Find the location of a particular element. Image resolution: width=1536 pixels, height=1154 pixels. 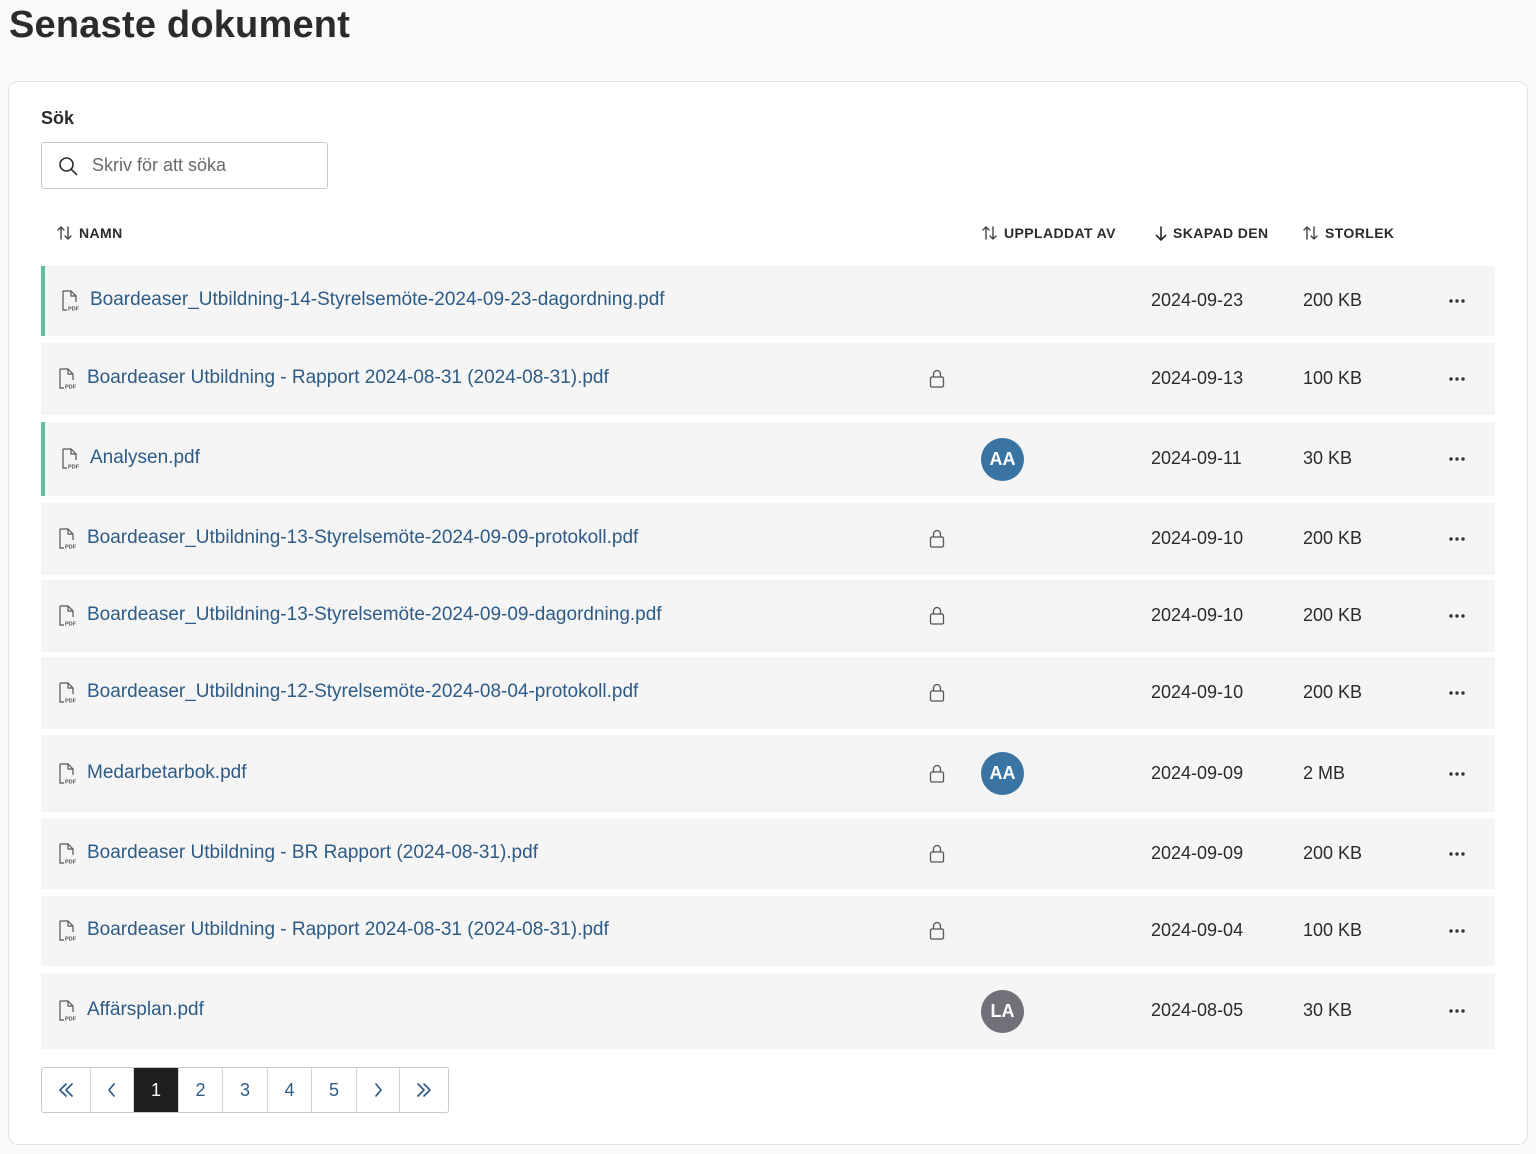

last-page-button is located at coordinates (424, 1090).